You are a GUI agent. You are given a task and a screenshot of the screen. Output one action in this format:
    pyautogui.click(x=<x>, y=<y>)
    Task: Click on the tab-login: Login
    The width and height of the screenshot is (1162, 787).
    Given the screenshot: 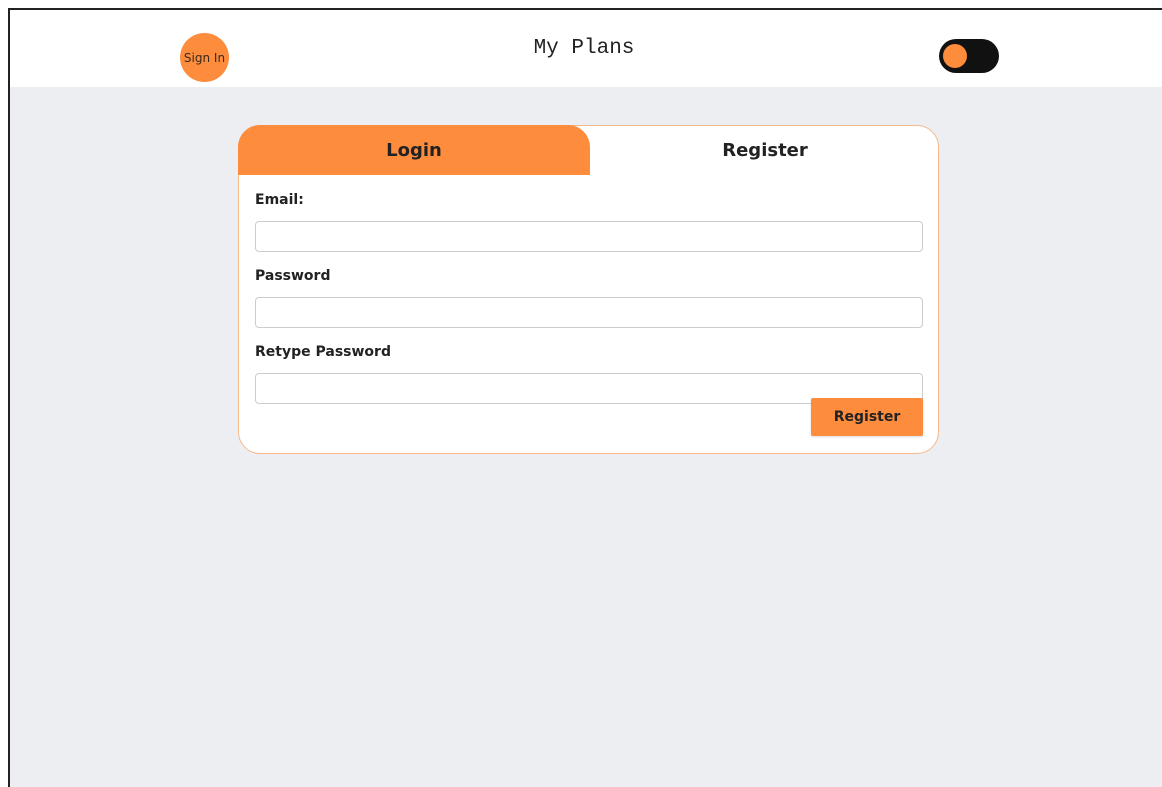 What is the action you would take?
    pyautogui.click(x=414, y=150)
    